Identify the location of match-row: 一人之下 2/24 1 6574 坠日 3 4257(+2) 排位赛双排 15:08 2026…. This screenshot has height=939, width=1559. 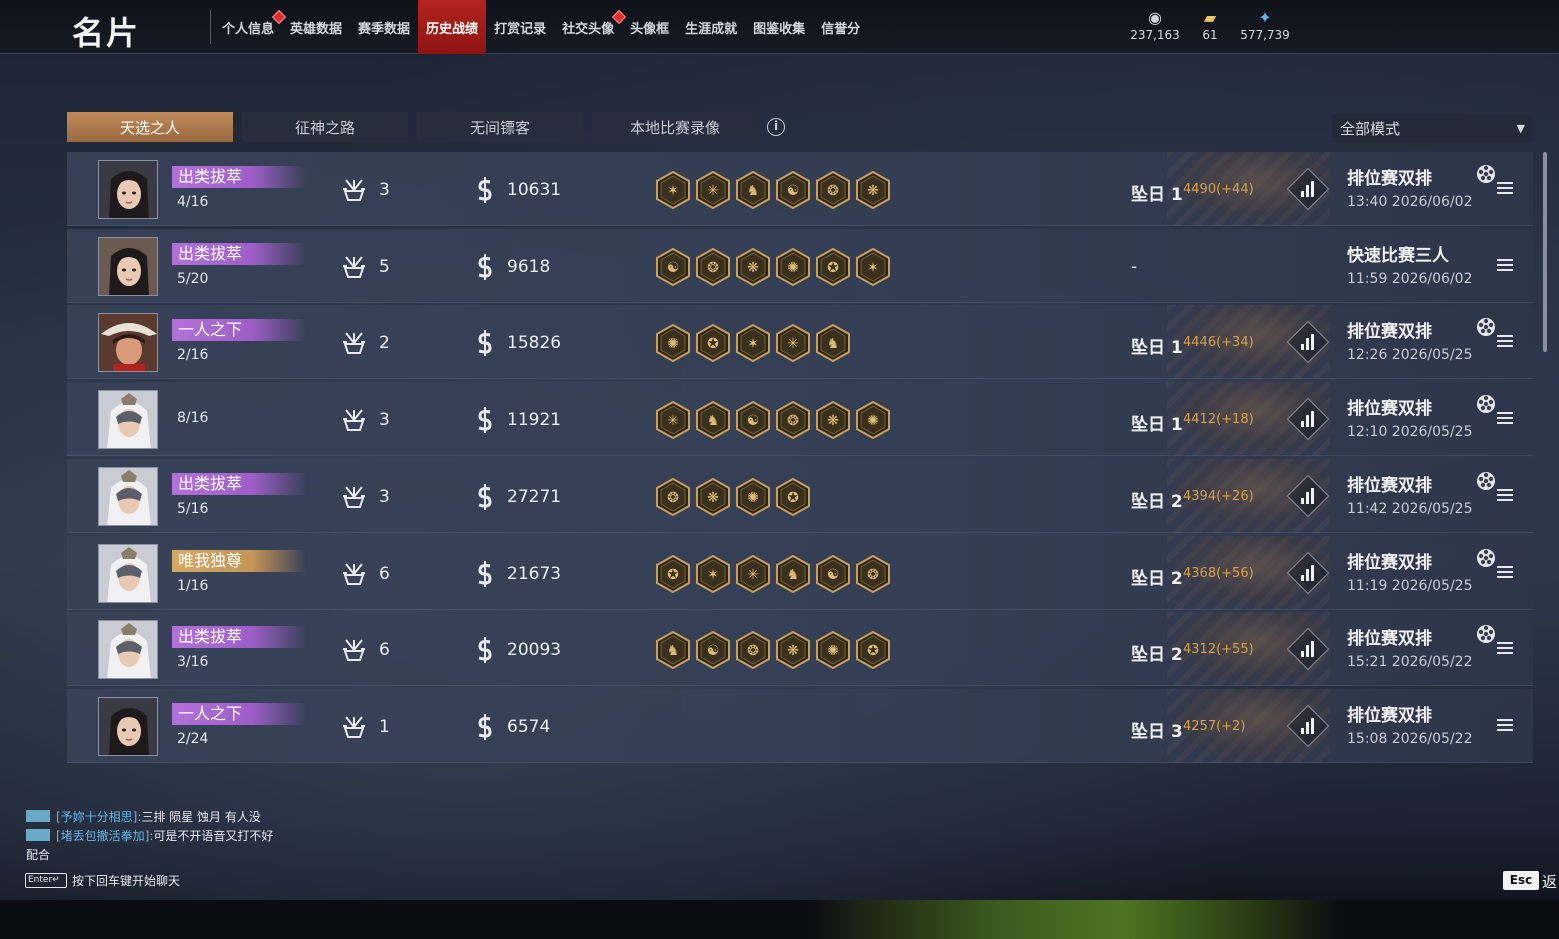
(800, 726).